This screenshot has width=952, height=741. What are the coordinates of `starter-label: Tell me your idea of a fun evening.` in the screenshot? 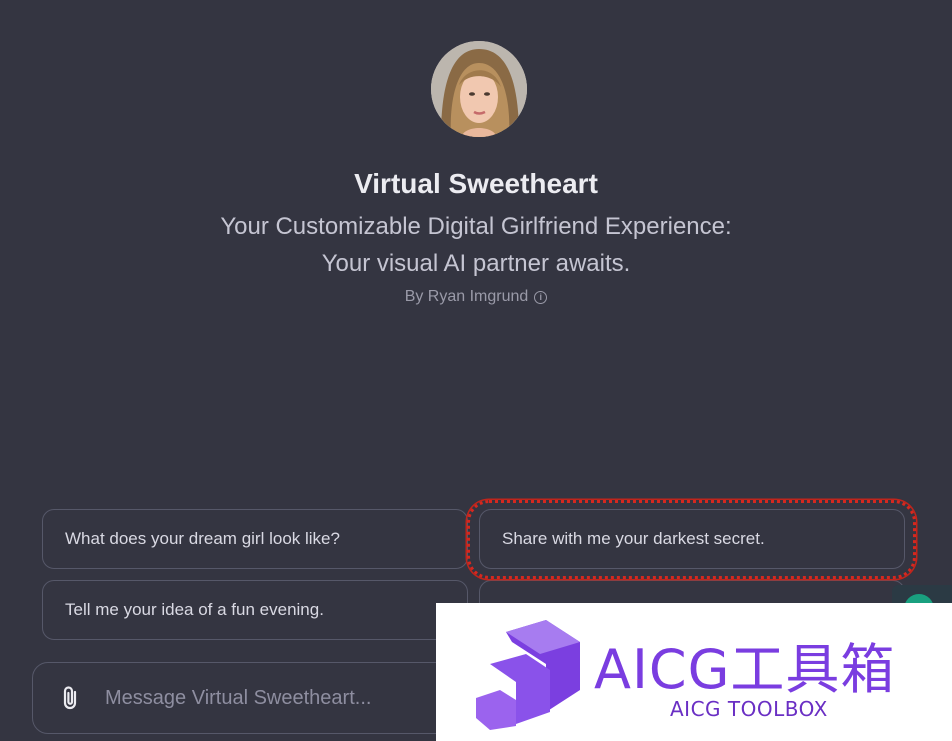 It's located at (194, 609).